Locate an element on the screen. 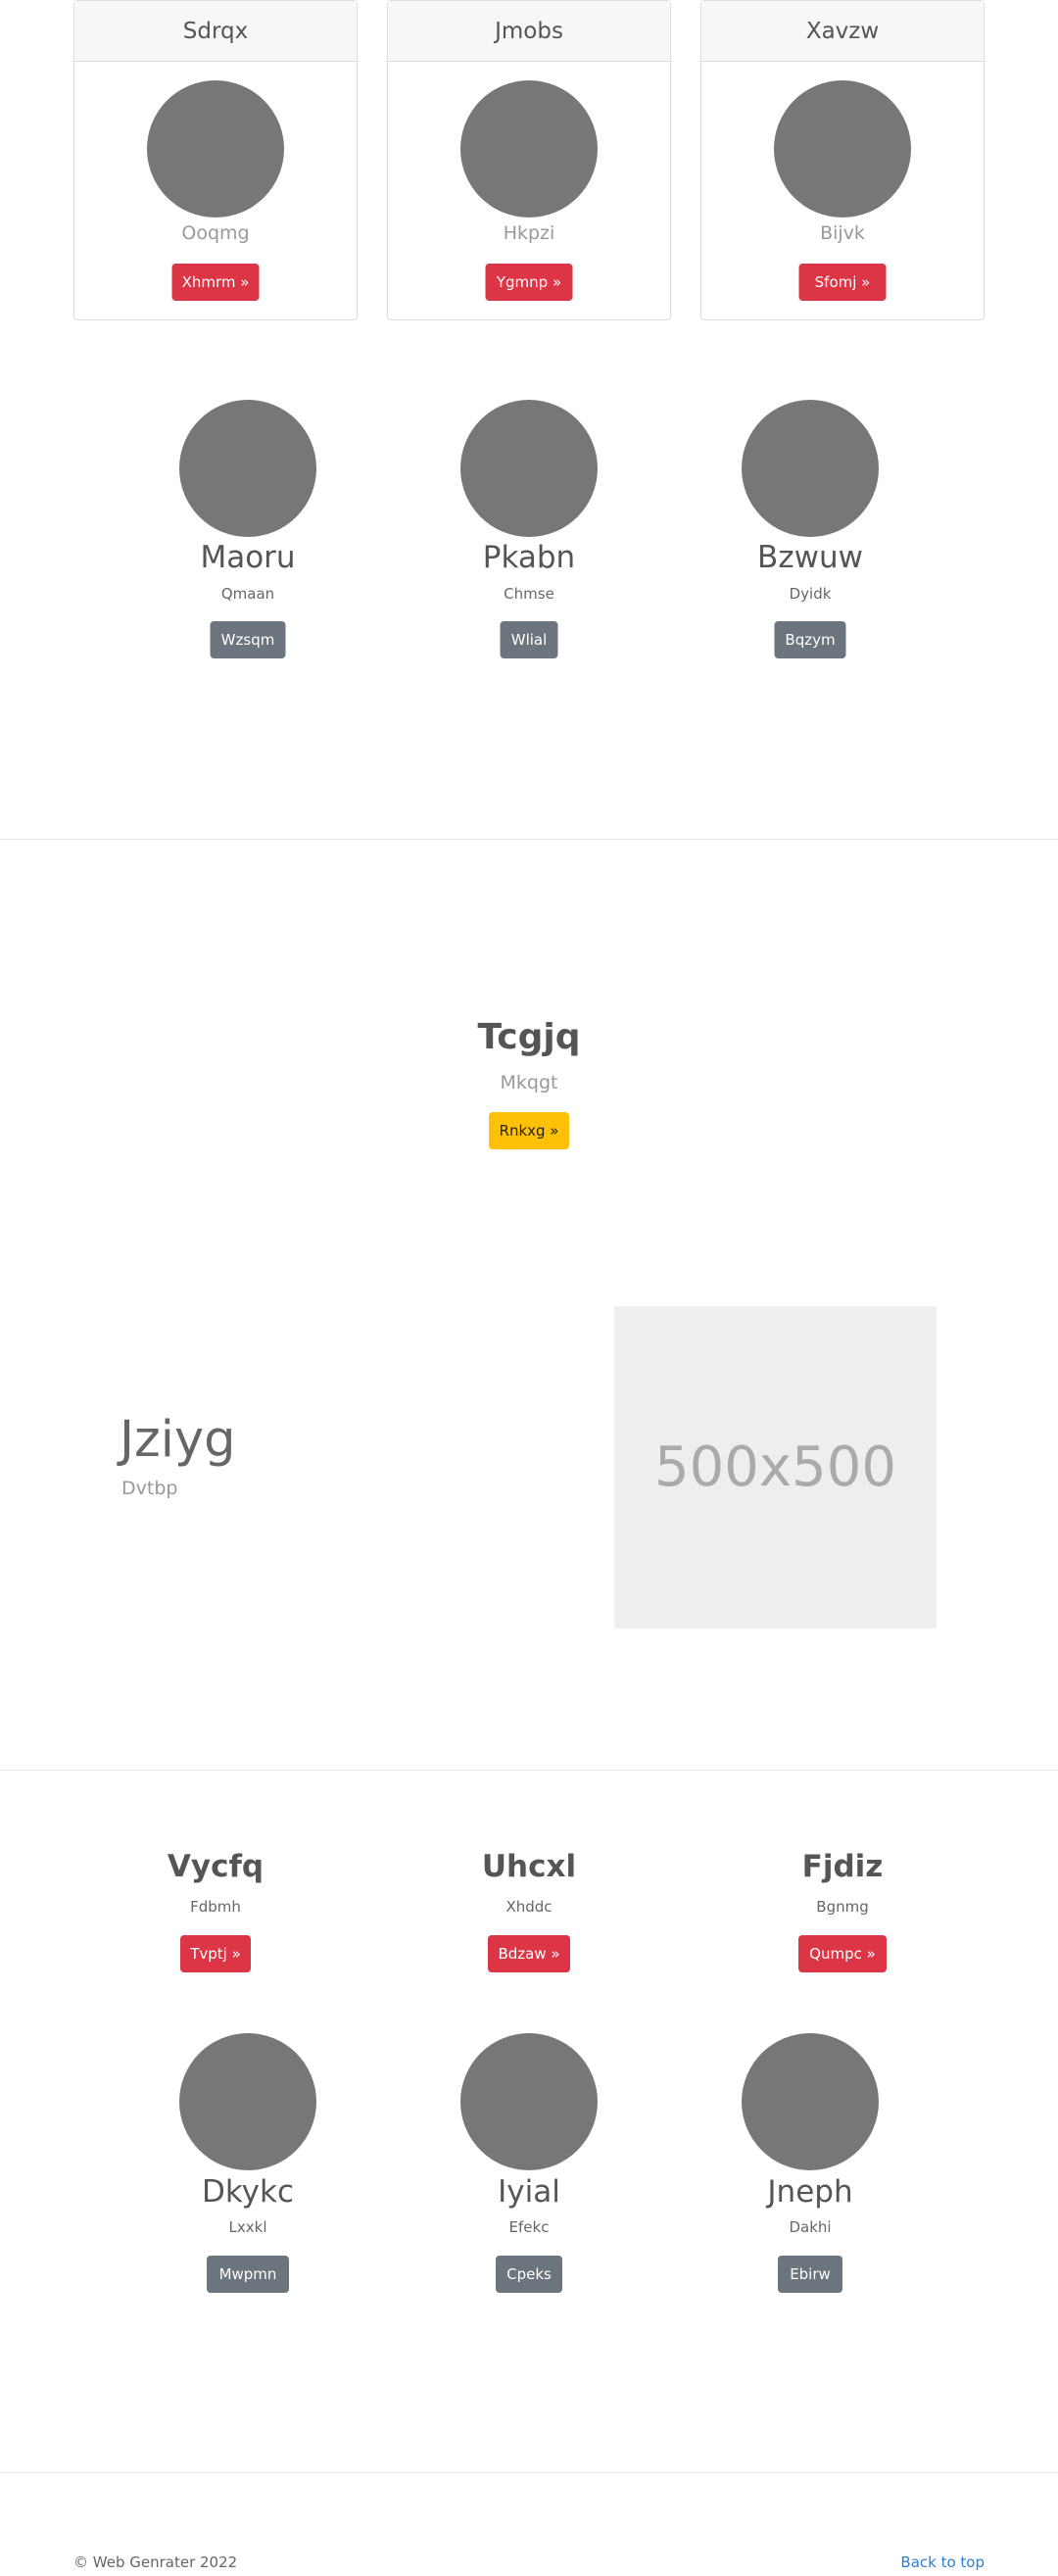  card-button: Xhmrm » is located at coordinates (215, 282).